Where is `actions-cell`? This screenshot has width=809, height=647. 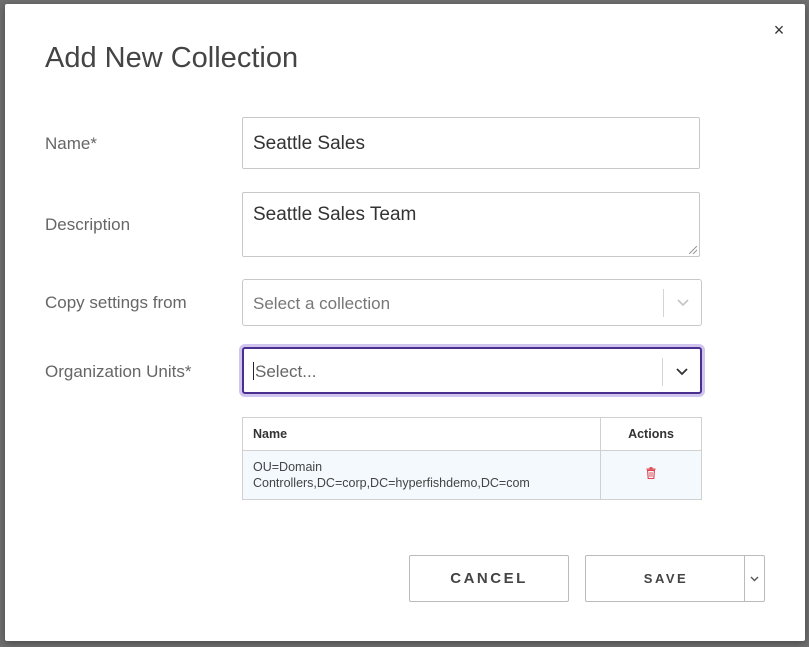 actions-cell is located at coordinates (651, 475).